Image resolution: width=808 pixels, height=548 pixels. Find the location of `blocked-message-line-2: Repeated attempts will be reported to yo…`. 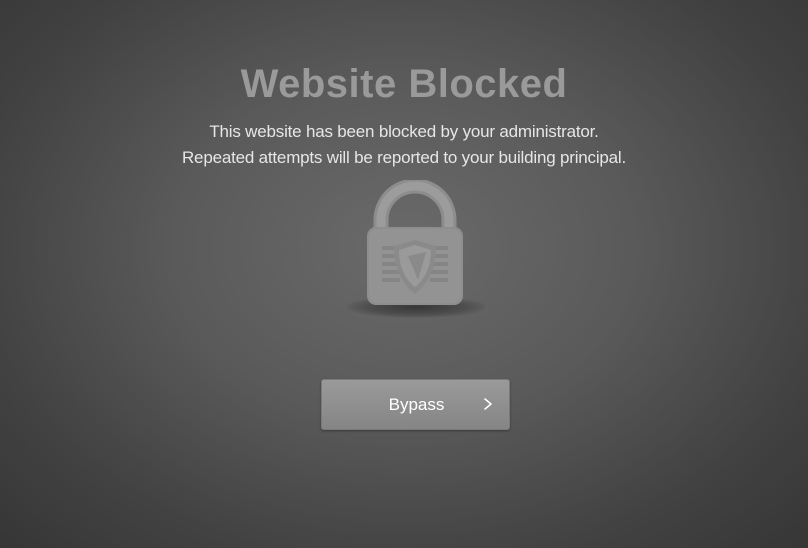

blocked-message-line-2: Repeated attempts will be reported to yo… is located at coordinates (404, 157).